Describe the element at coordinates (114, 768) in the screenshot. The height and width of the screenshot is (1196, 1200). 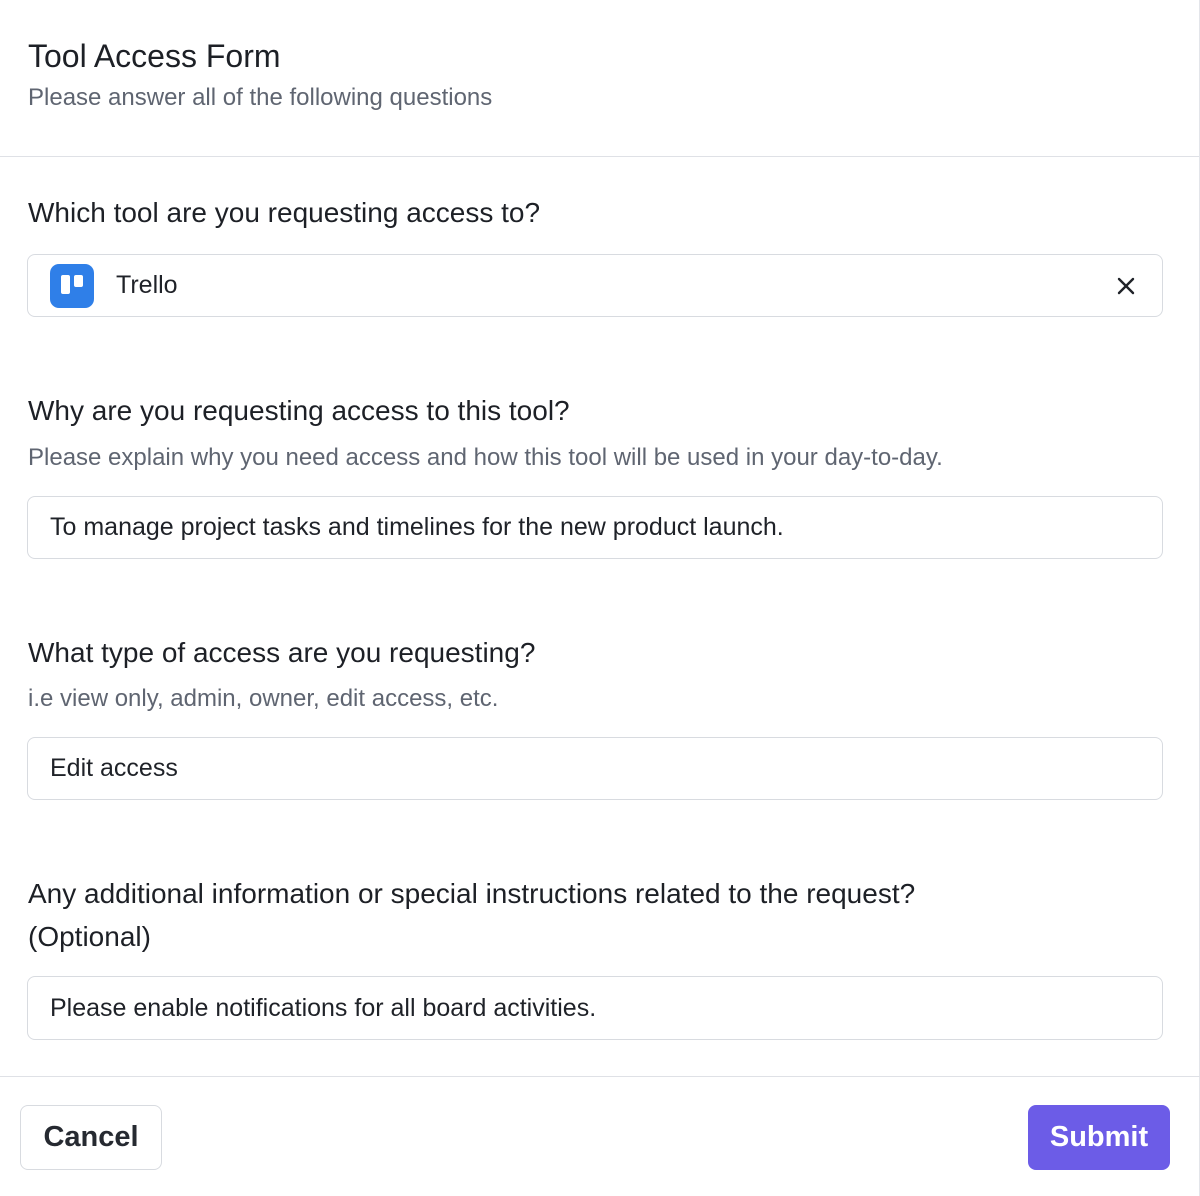
I see `access-type-input-value: Edit access` at that location.